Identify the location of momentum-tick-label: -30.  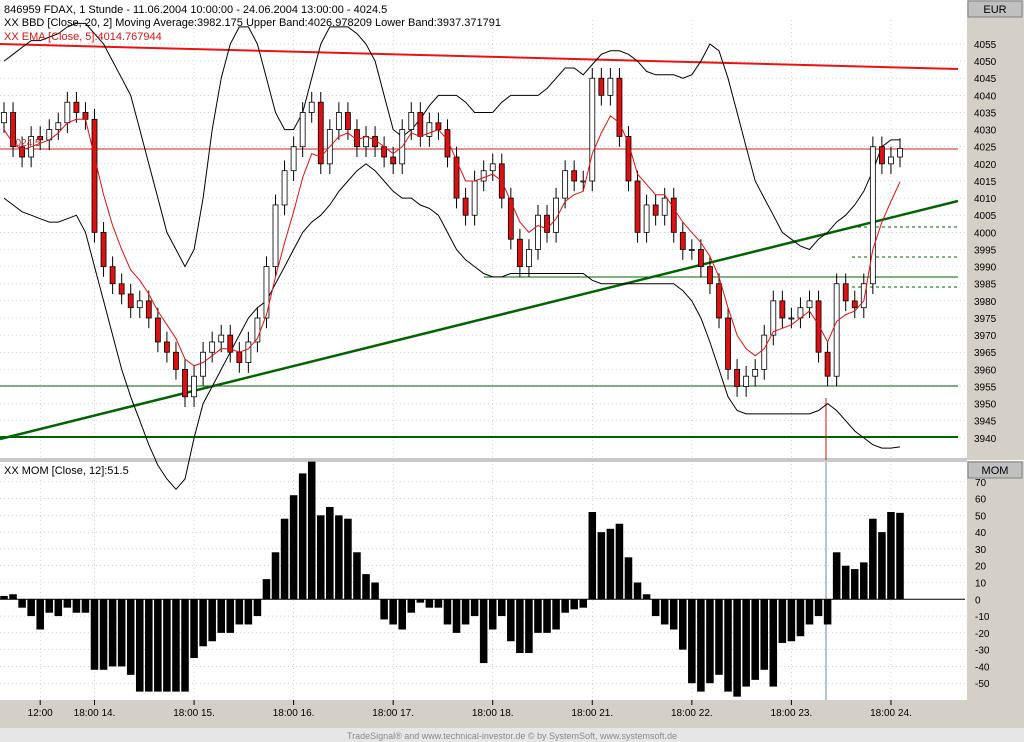
(982, 651).